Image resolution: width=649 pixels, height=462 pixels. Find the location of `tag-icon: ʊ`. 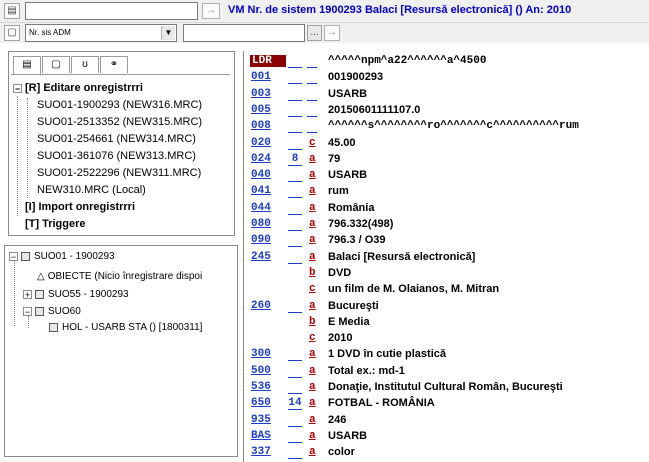

tag-icon: ʊ is located at coordinates (85, 64).